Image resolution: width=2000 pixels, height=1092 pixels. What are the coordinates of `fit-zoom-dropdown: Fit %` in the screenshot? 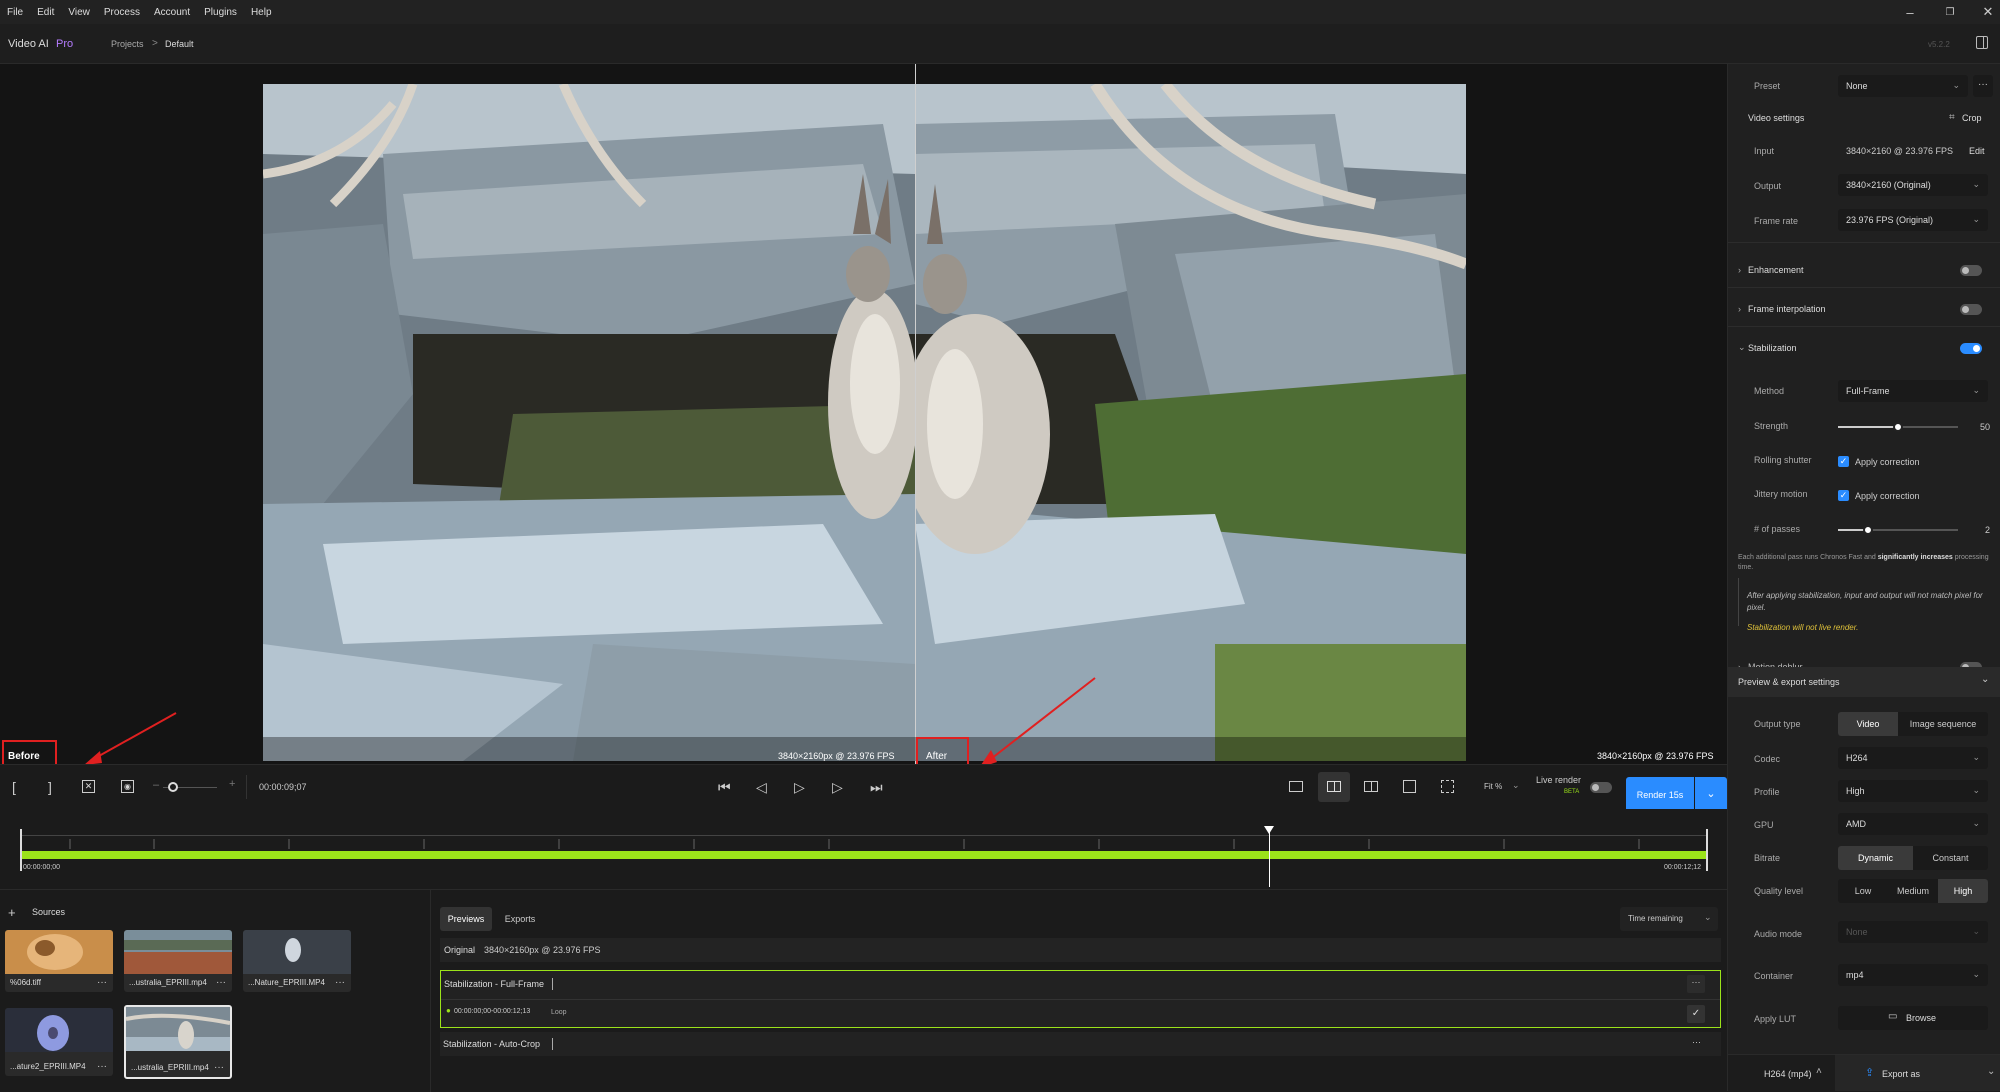 It's located at (1493, 786).